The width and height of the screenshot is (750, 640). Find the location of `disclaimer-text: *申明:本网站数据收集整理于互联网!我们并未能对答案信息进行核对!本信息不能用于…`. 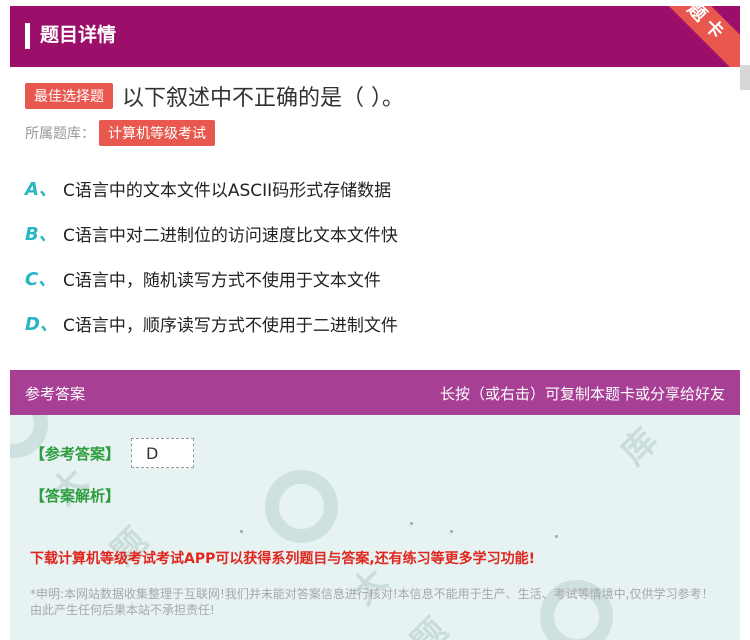

disclaimer-text: *申明:本网站数据收集整理于互联网!我们并未能对答案信息进行核对!本信息不能用于… is located at coordinates (372, 602).